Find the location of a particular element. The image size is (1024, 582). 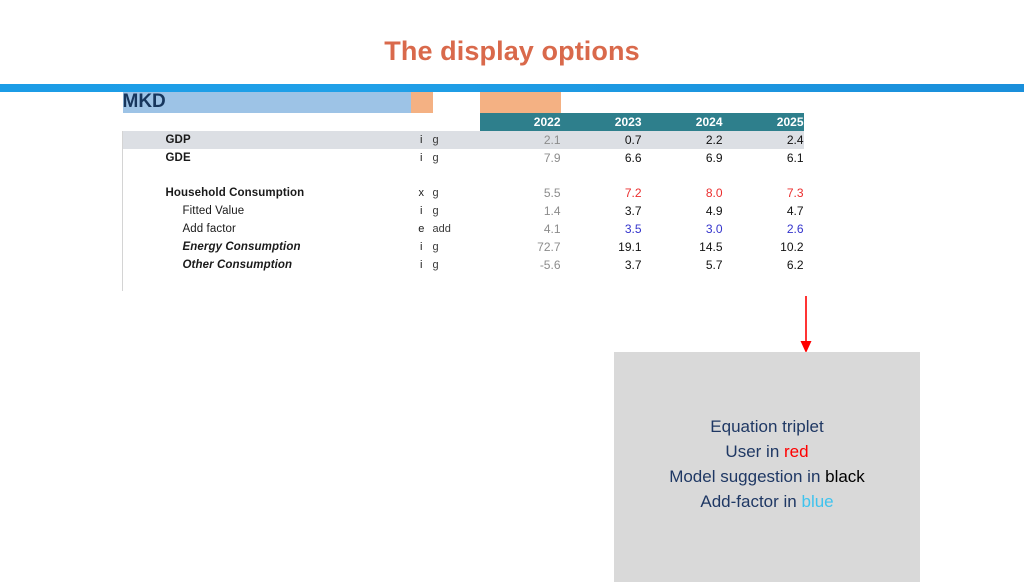

value-cell-2022: 7.9 is located at coordinates (520, 158).